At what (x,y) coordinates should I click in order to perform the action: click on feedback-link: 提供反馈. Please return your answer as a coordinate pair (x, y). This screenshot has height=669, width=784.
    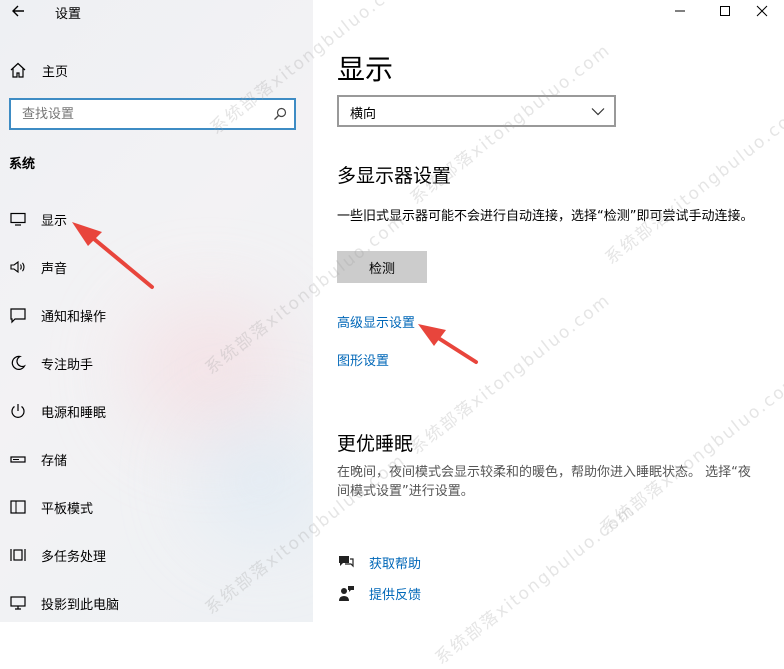
    Looking at the image, I should click on (379, 593).